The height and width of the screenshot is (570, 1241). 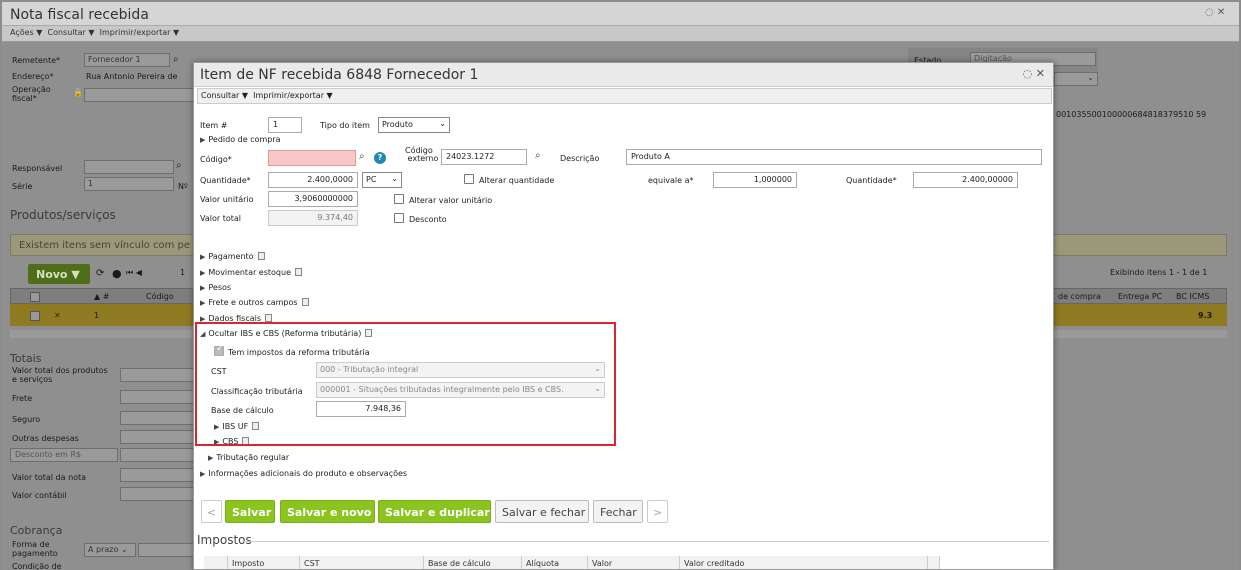 What do you see at coordinates (542, 511) in the screenshot?
I see `salvar-fechar-button: Salvar e fechar` at bounding box center [542, 511].